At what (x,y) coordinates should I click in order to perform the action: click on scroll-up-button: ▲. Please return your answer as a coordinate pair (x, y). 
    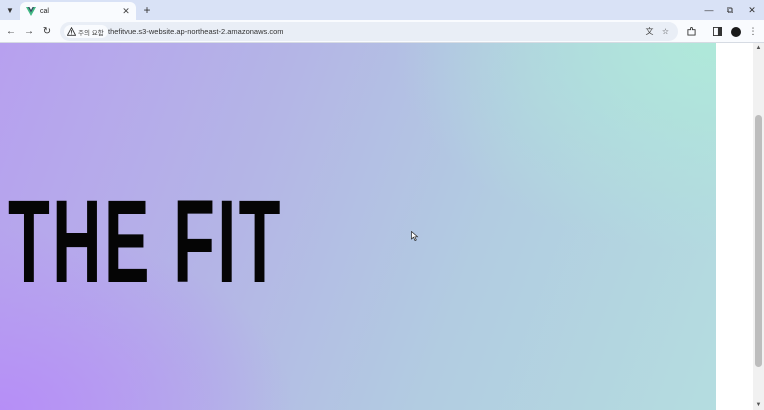
    Looking at the image, I should click on (758, 48).